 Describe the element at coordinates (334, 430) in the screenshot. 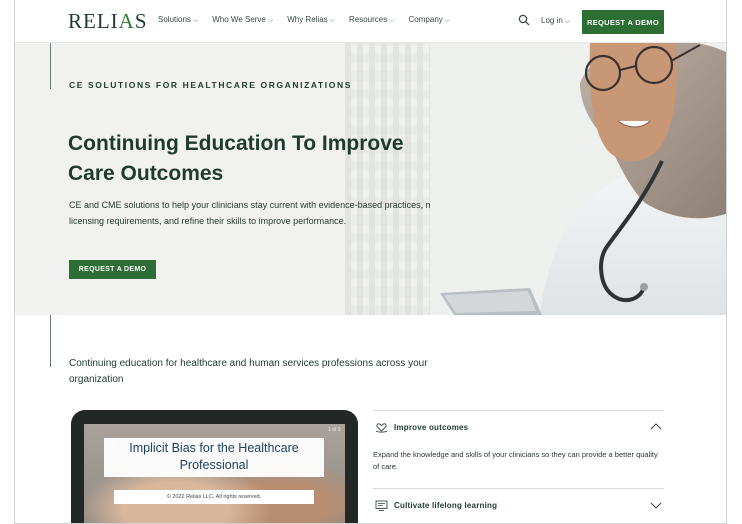

I see `slide-counter: 1 of 9` at that location.